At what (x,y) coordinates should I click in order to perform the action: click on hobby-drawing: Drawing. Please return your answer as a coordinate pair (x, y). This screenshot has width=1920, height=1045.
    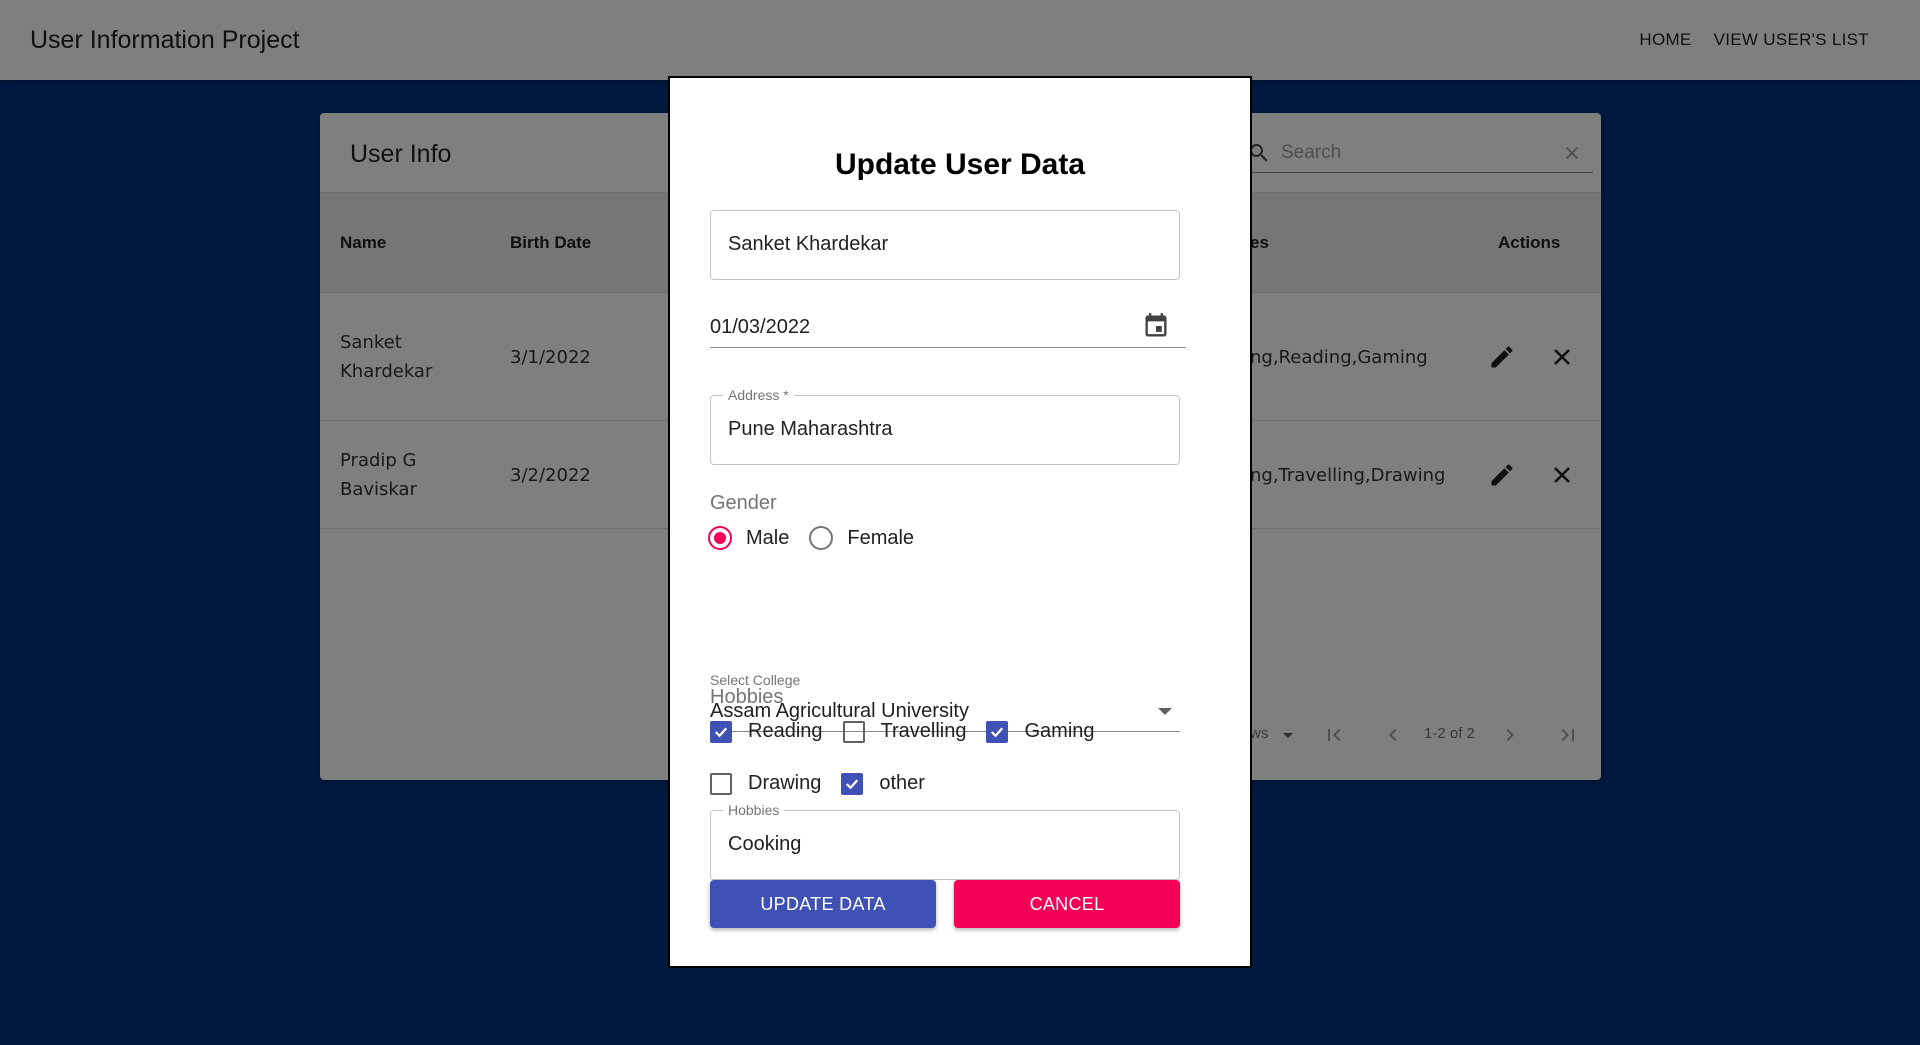
    Looking at the image, I should click on (765, 783).